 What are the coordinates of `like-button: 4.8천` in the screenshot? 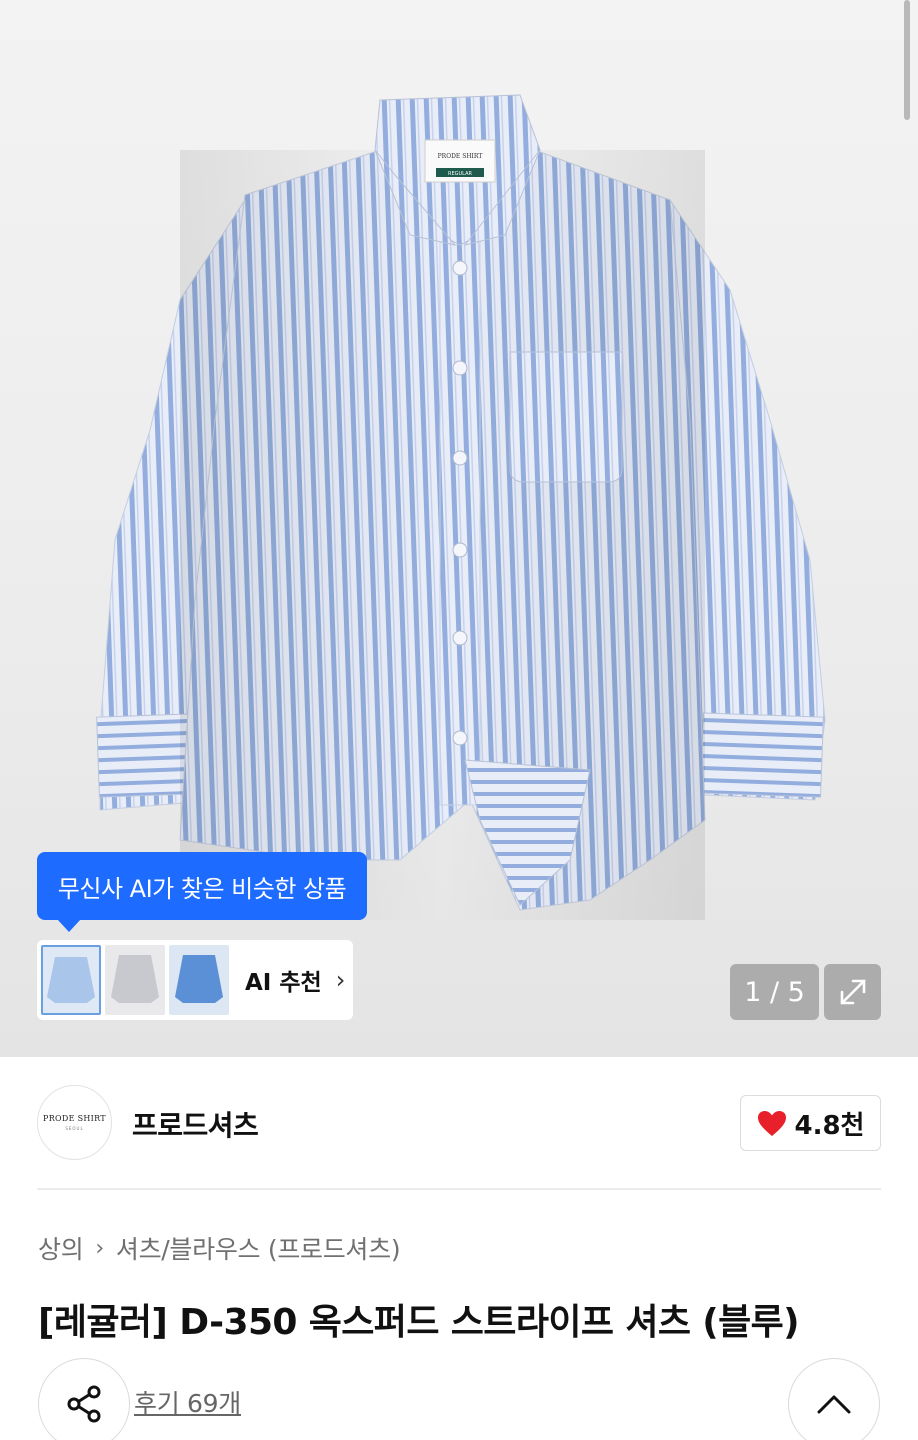 It's located at (810, 1123).